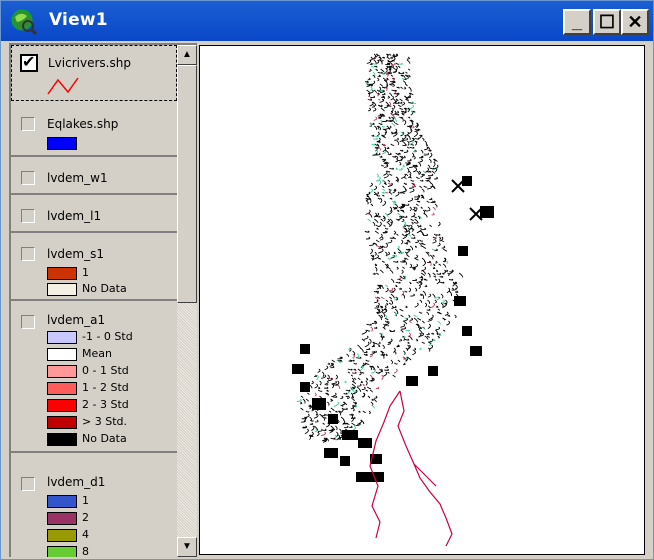 The width and height of the screenshot is (654, 560). I want to click on legend-label: 0 - 1 Std, so click(105, 370).